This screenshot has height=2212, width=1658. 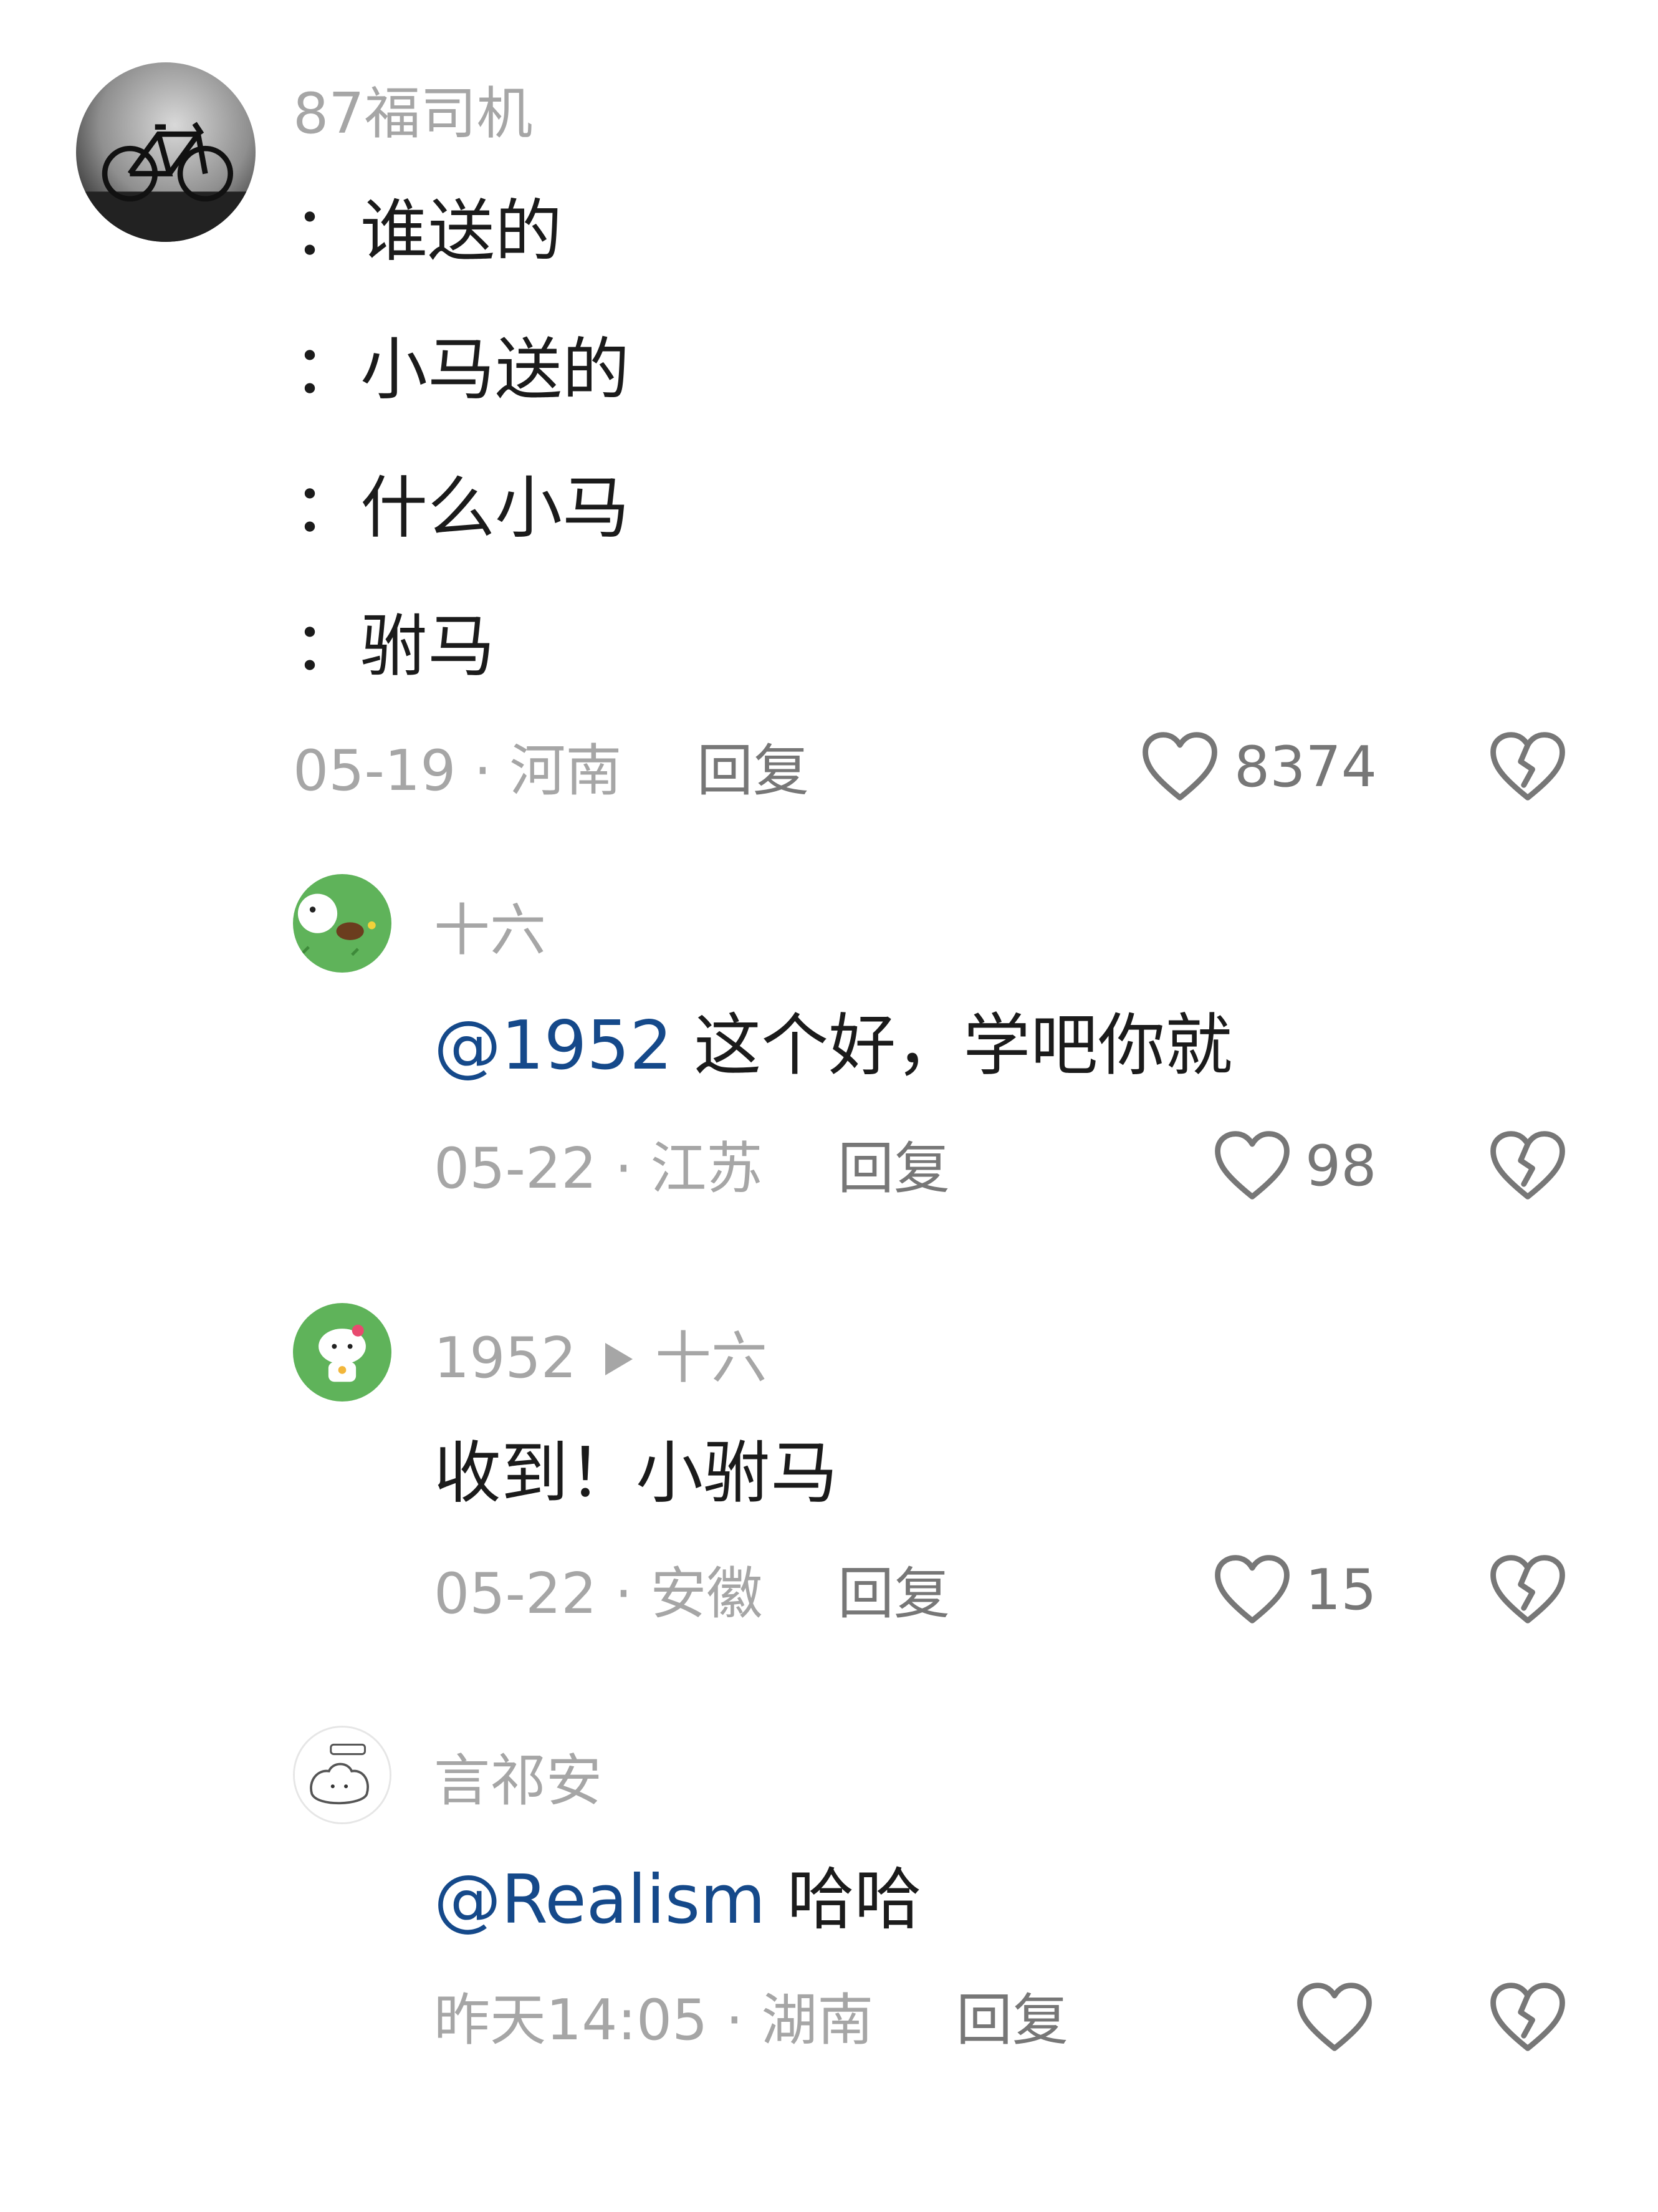 I want to click on reply-target: 十六, so click(x=711, y=1358).